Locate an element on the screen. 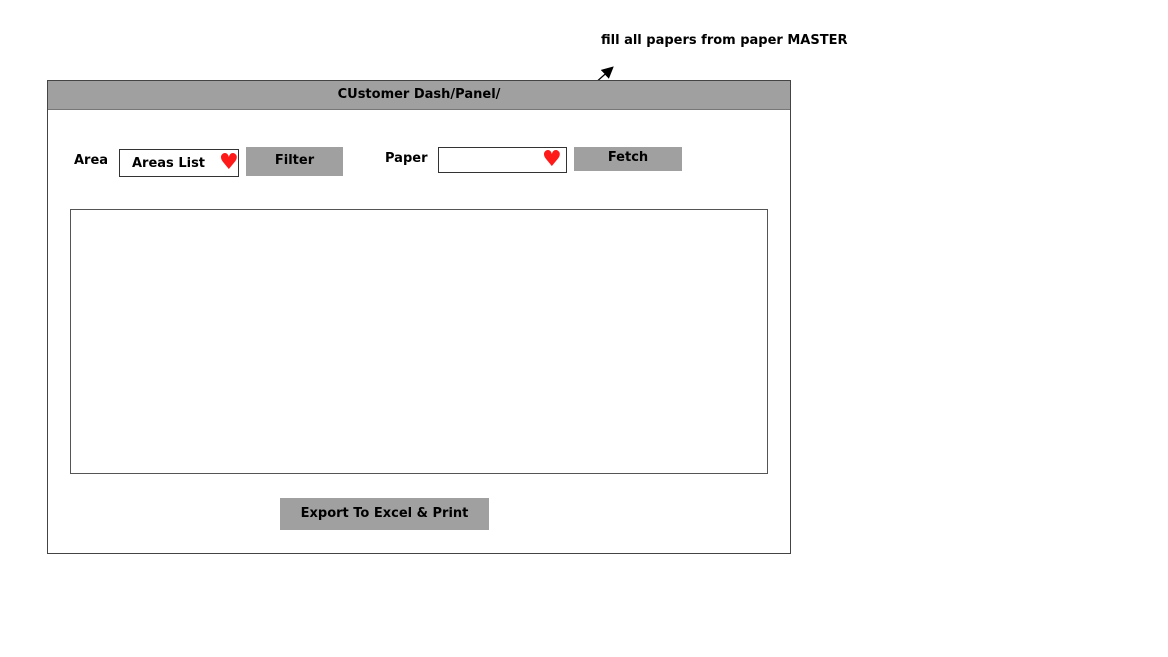 The height and width of the screenshot is (657, 1168). area-label: Area is located at coordinates (91, 160).